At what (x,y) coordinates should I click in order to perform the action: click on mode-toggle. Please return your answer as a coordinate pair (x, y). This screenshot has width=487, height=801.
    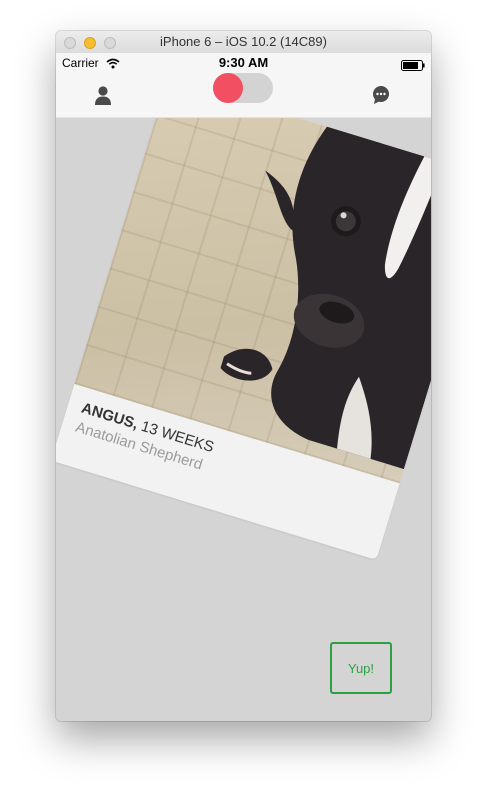
    Looking at the image, I should click on (243, 88).